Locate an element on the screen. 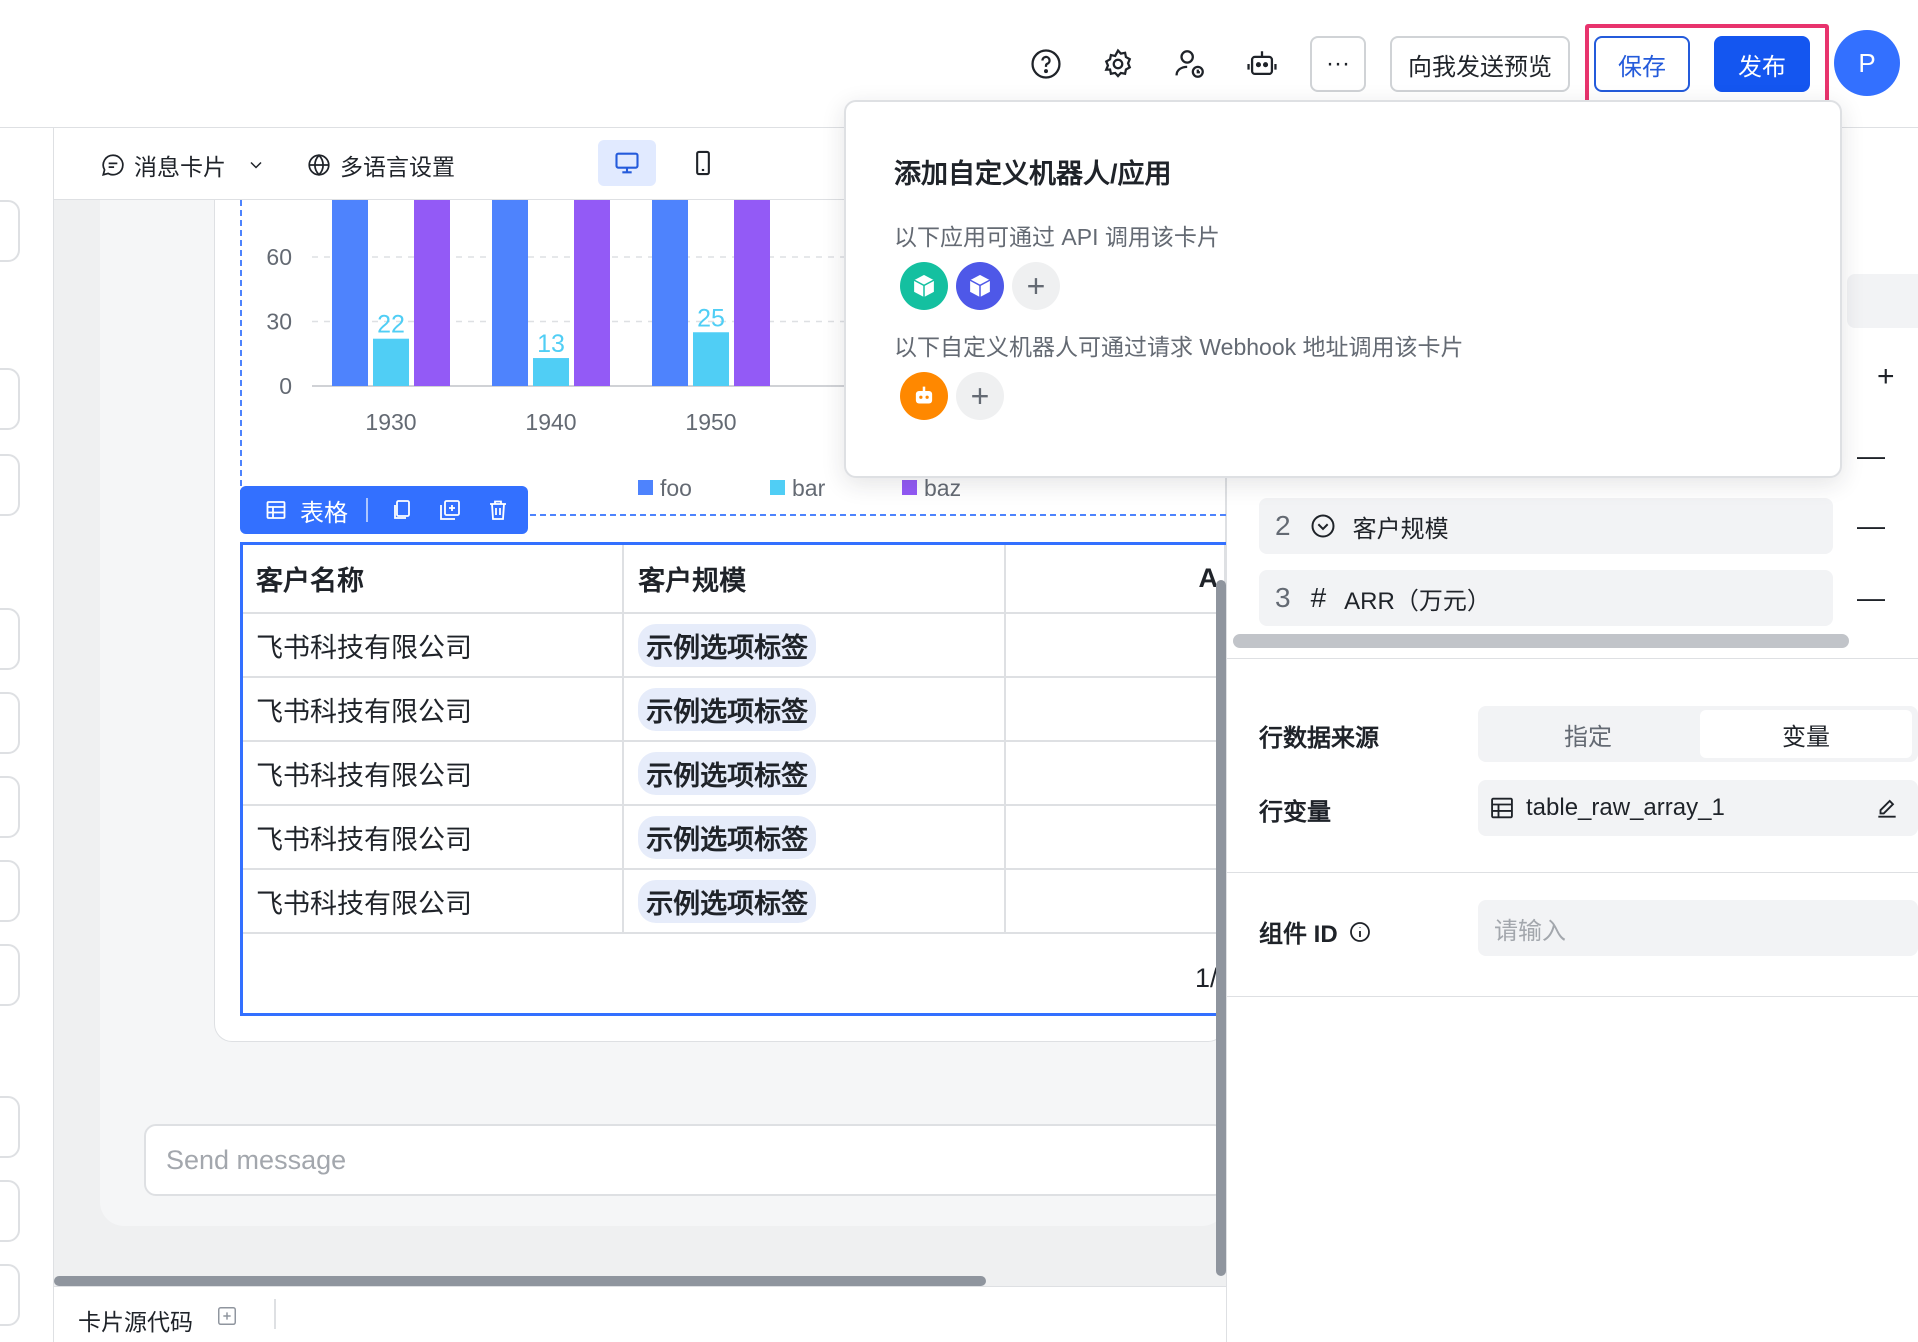  expand-icon is located at coordinates (227, 1316).